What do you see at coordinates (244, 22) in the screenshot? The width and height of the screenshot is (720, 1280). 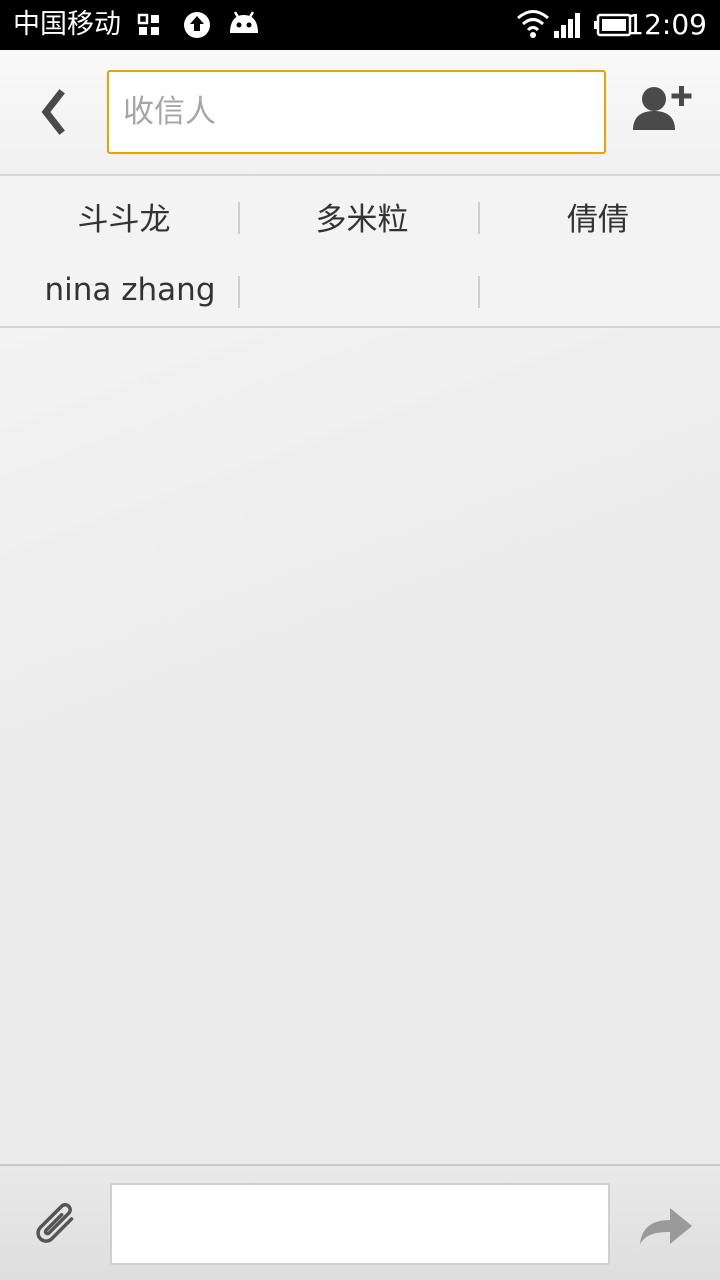 I see `android-icon` at bounding box center [244, 22].